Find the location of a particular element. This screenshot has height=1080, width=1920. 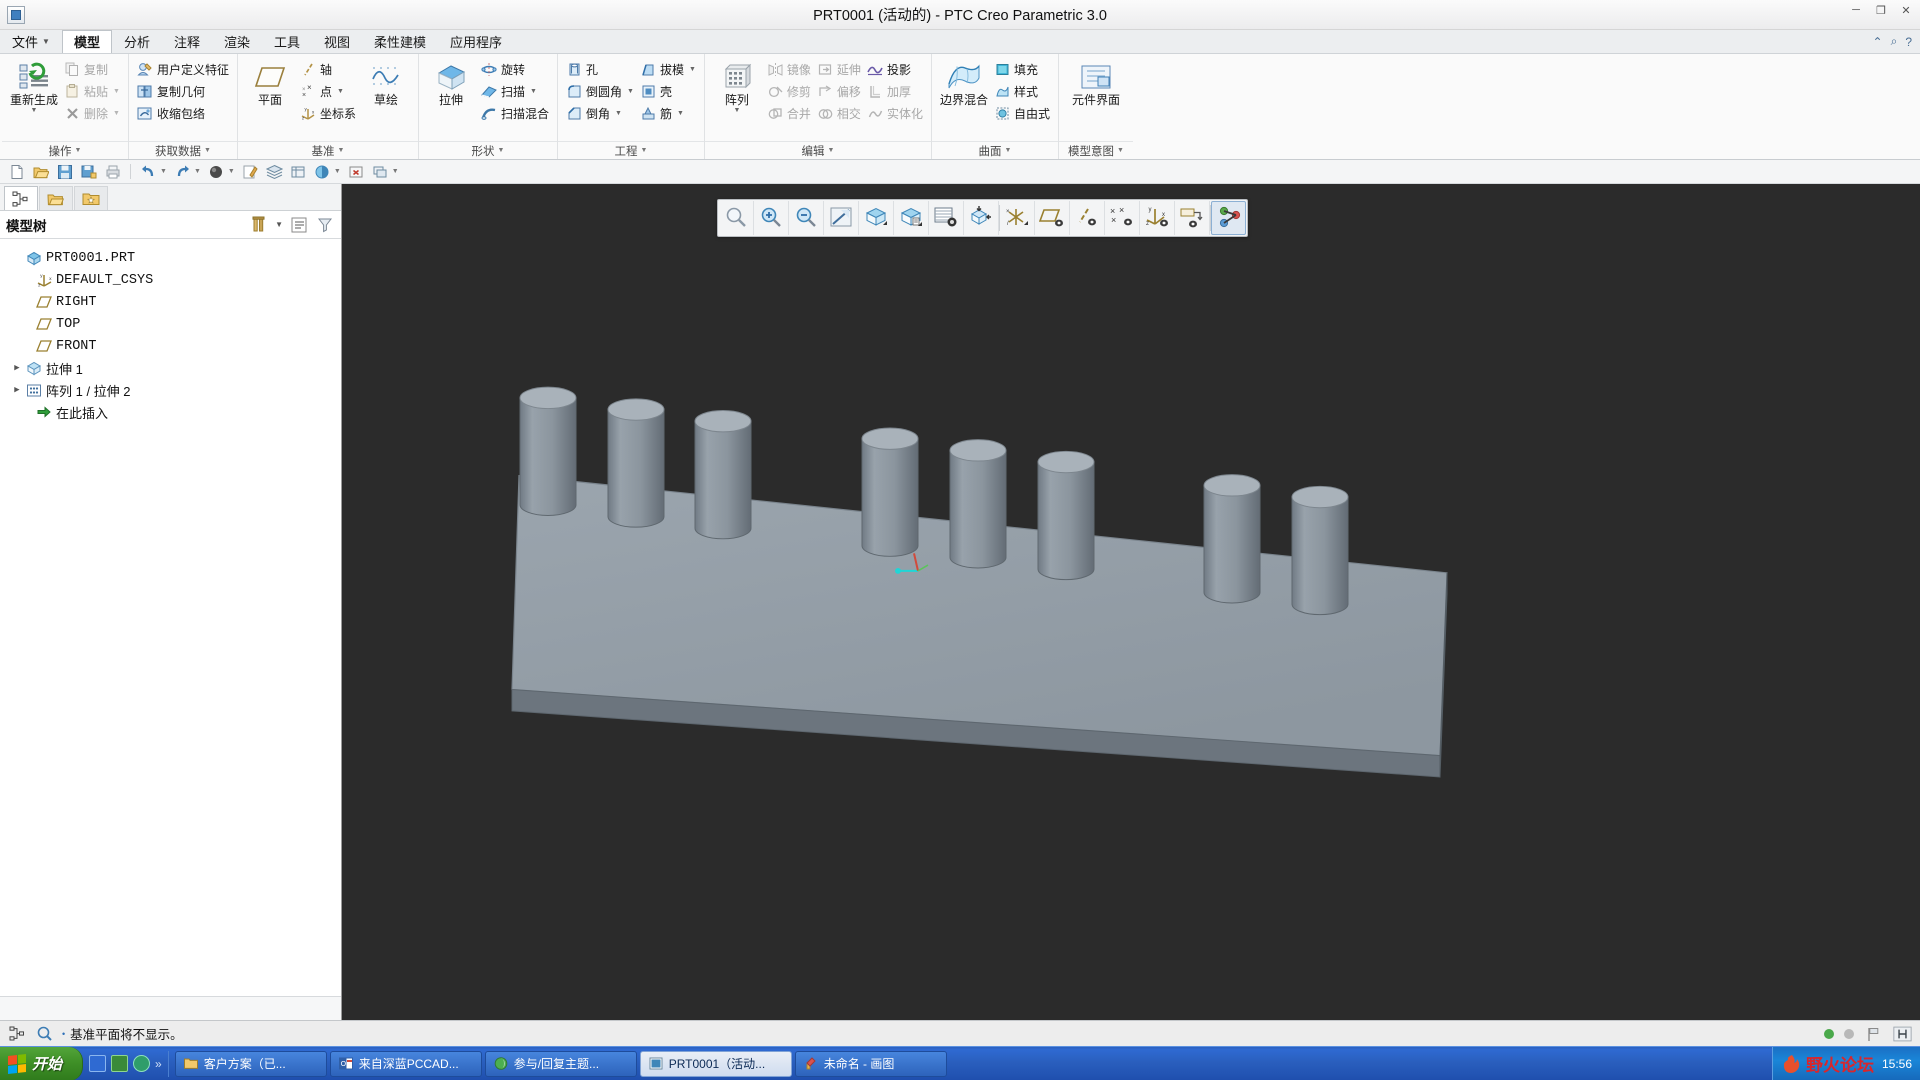

datum-plane-button: 平面 is located at coordinates (270, 83).